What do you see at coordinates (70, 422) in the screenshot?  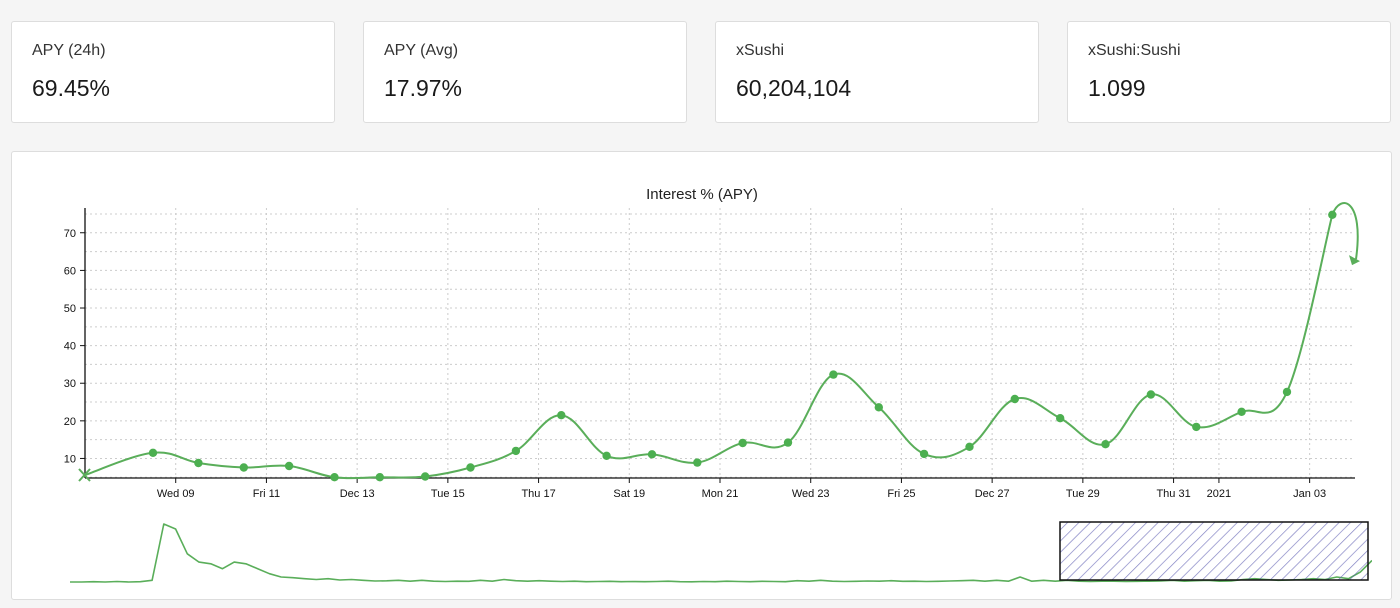 I see `y-tick-label: 20` at bounding box center [70, 422].